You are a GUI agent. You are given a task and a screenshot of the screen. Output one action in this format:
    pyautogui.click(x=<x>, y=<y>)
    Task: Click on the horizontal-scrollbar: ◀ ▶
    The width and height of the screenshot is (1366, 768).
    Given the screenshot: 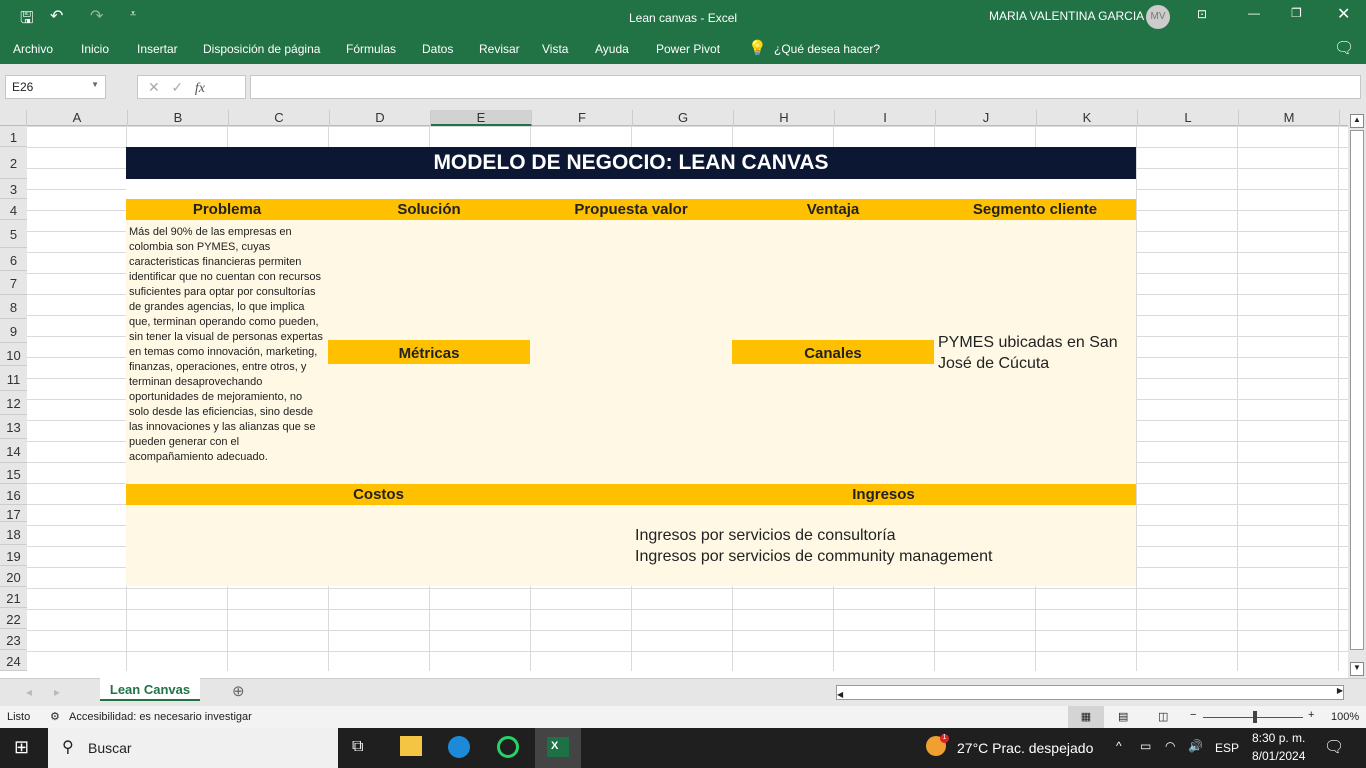 What is the action you would take?
    pyautogui.click(x=1090, y=692)
    